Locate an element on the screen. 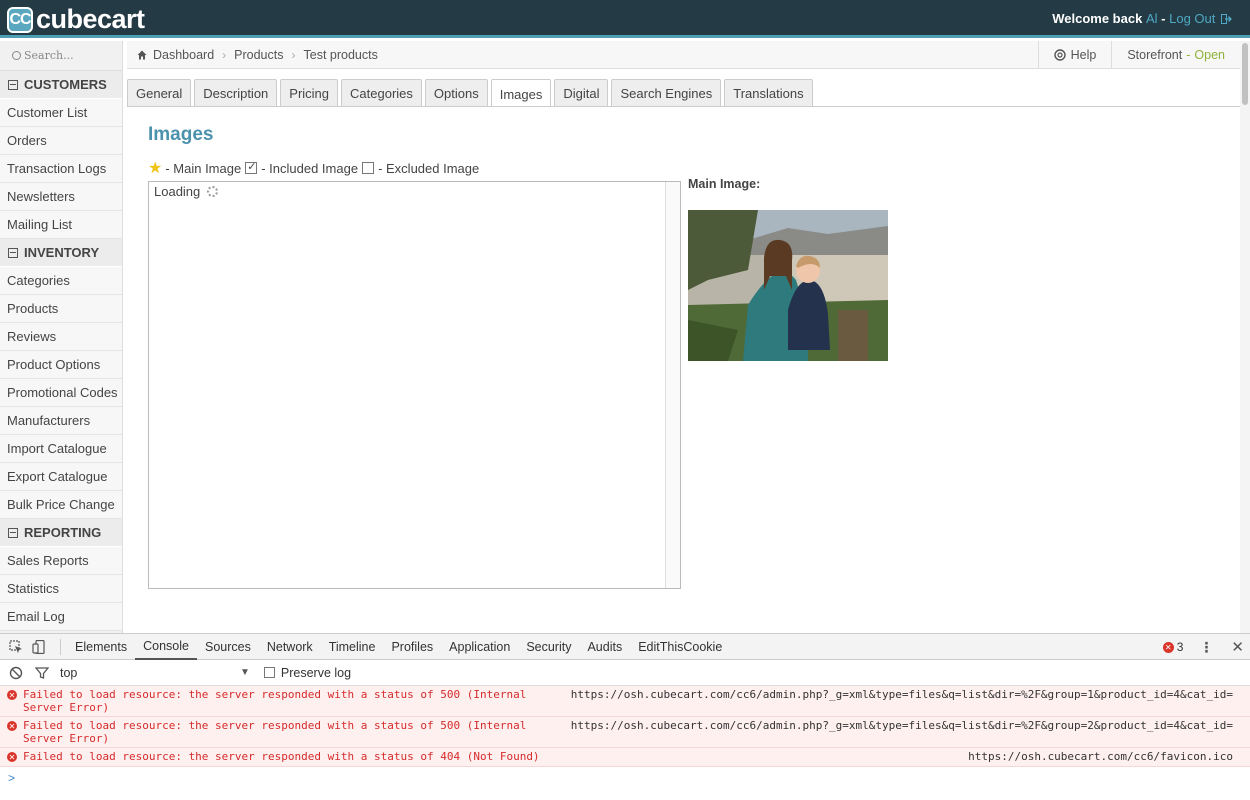 The image size is (1250, 800). devtools-tab-editthiscookie: EditThisCookie is located at coordinates (680, 647).